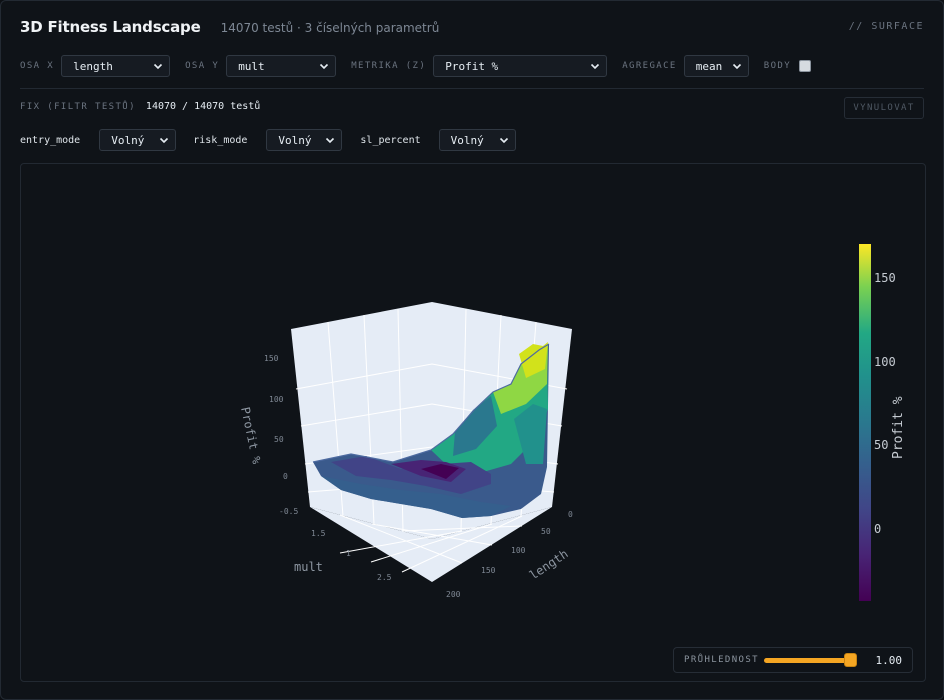 The image size is (944, 700). What do you see at coordinates (865, 422) in the screenshot?
I see `colorbar` at bounding box center [865, 422].